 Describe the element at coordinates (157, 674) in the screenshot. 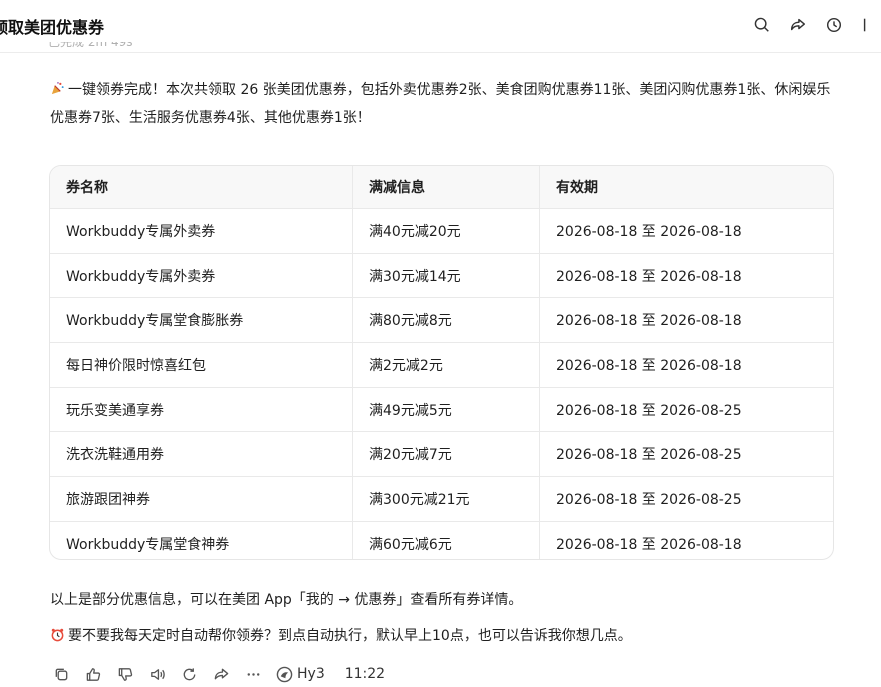

I see `speaker-icon` at that location.